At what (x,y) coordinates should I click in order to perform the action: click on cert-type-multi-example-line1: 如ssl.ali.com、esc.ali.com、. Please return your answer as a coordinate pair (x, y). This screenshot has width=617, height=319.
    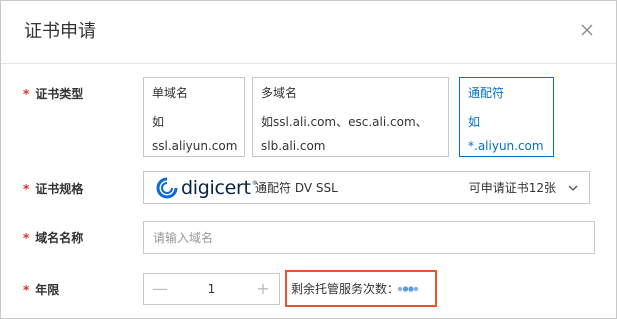
    Looking at the image, I should click on (344, 122).